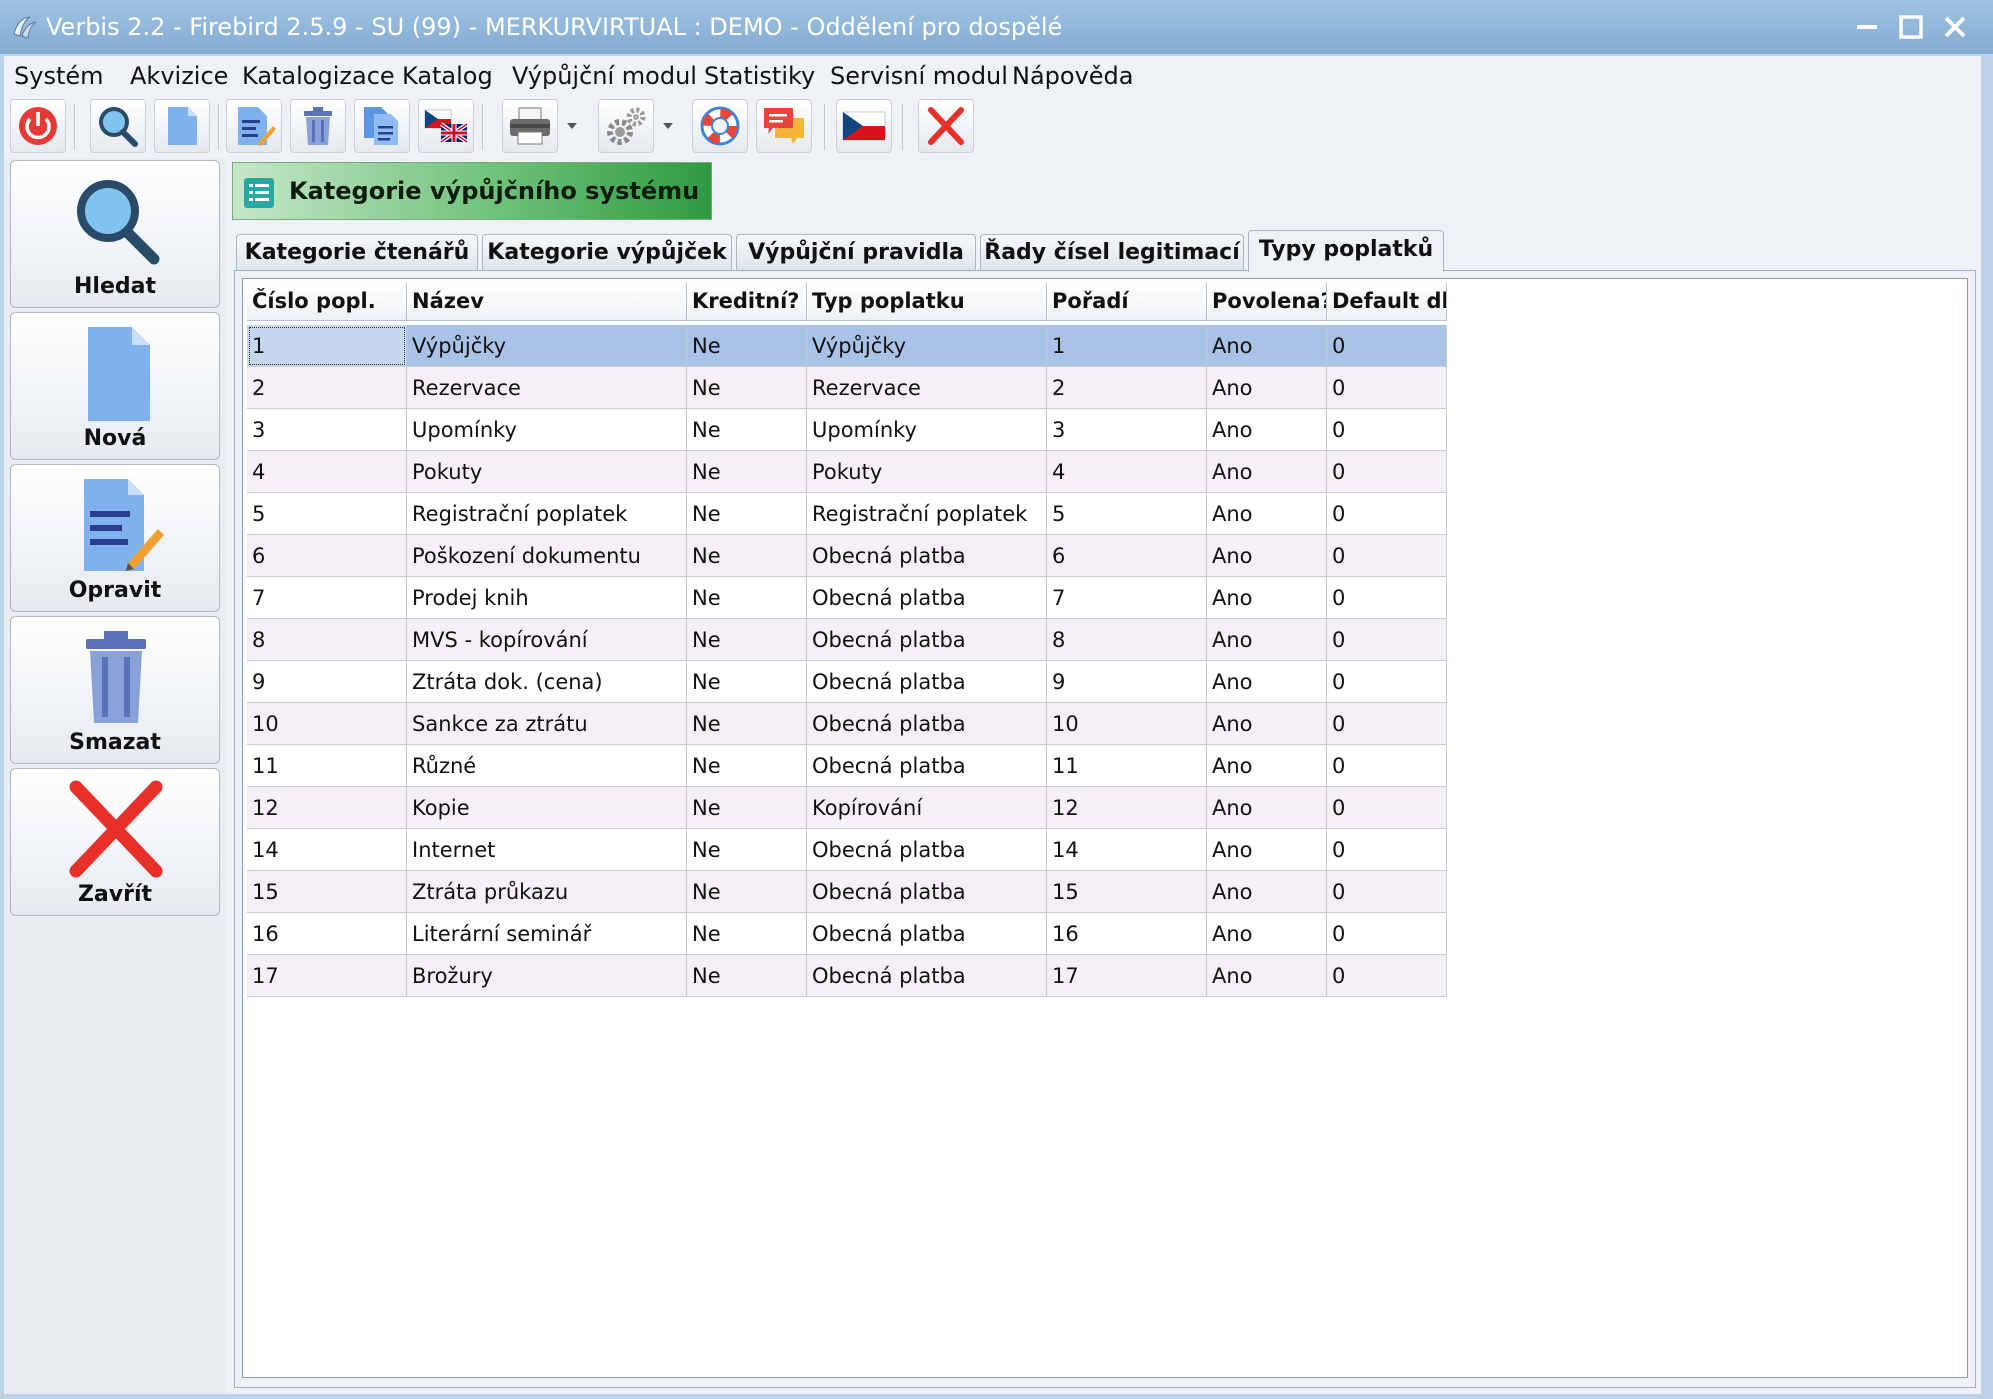 This screenshot has width=1993, height=1399. Describe the element at coordinates (547, 472) in the screenshot. I see `cell-name: Pokuty` at that location.